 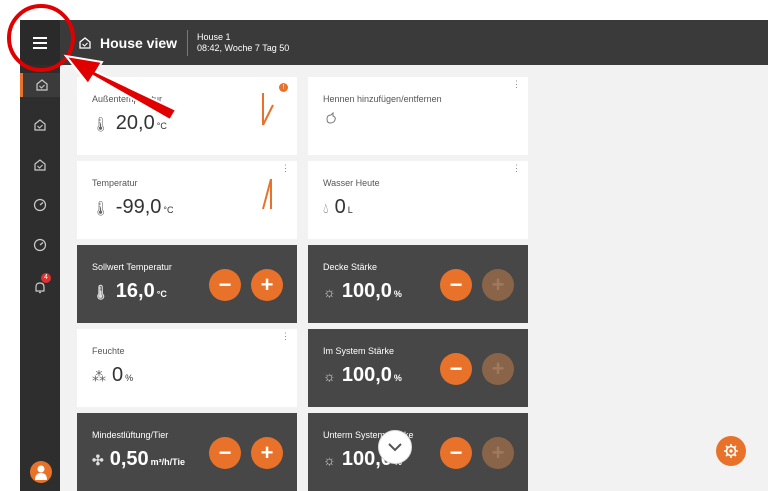 I want to click on gear-icon, so click(x=731, y=451).